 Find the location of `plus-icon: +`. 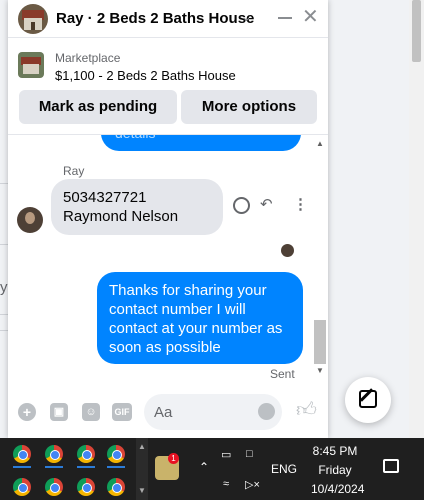

plus-icon: + is located at coordinates (27, 412).